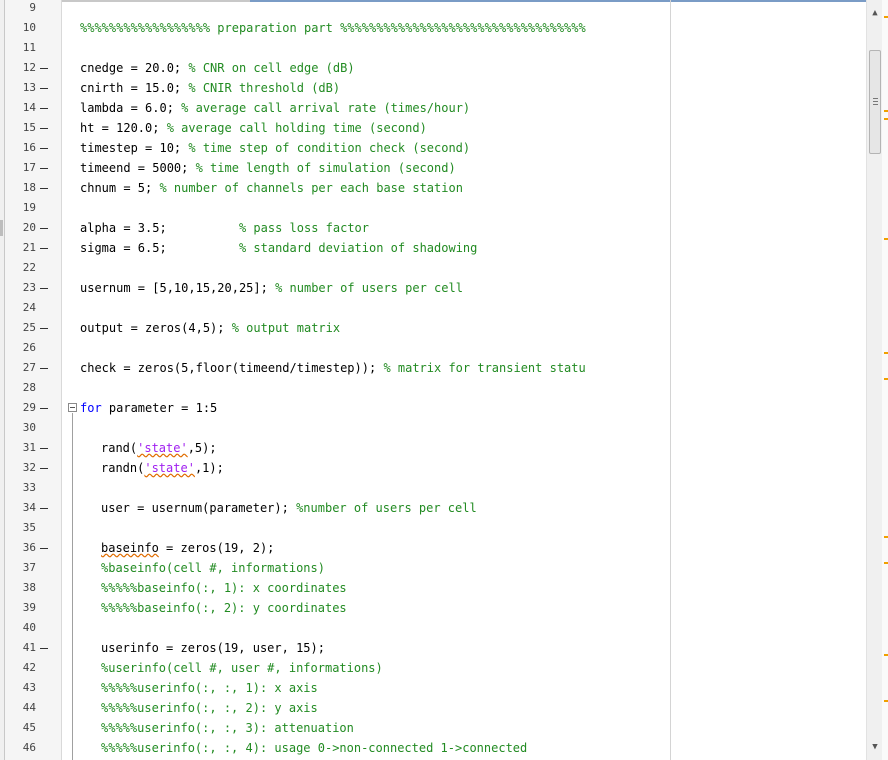 This screenshot has height=760, width=888. Describe the element at coordinates (159, 448) in the screenshot. I see `code-text: rand('state',5);` at that location.